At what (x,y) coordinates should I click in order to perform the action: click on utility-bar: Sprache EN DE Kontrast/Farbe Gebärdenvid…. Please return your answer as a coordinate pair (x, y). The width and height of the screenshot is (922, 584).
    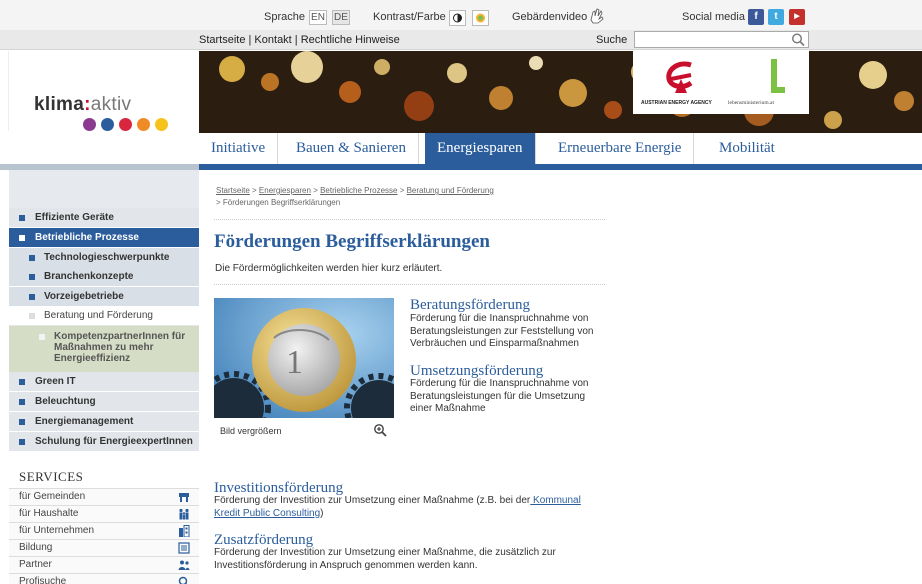
    Looking at the image, I should click on (461, 15).